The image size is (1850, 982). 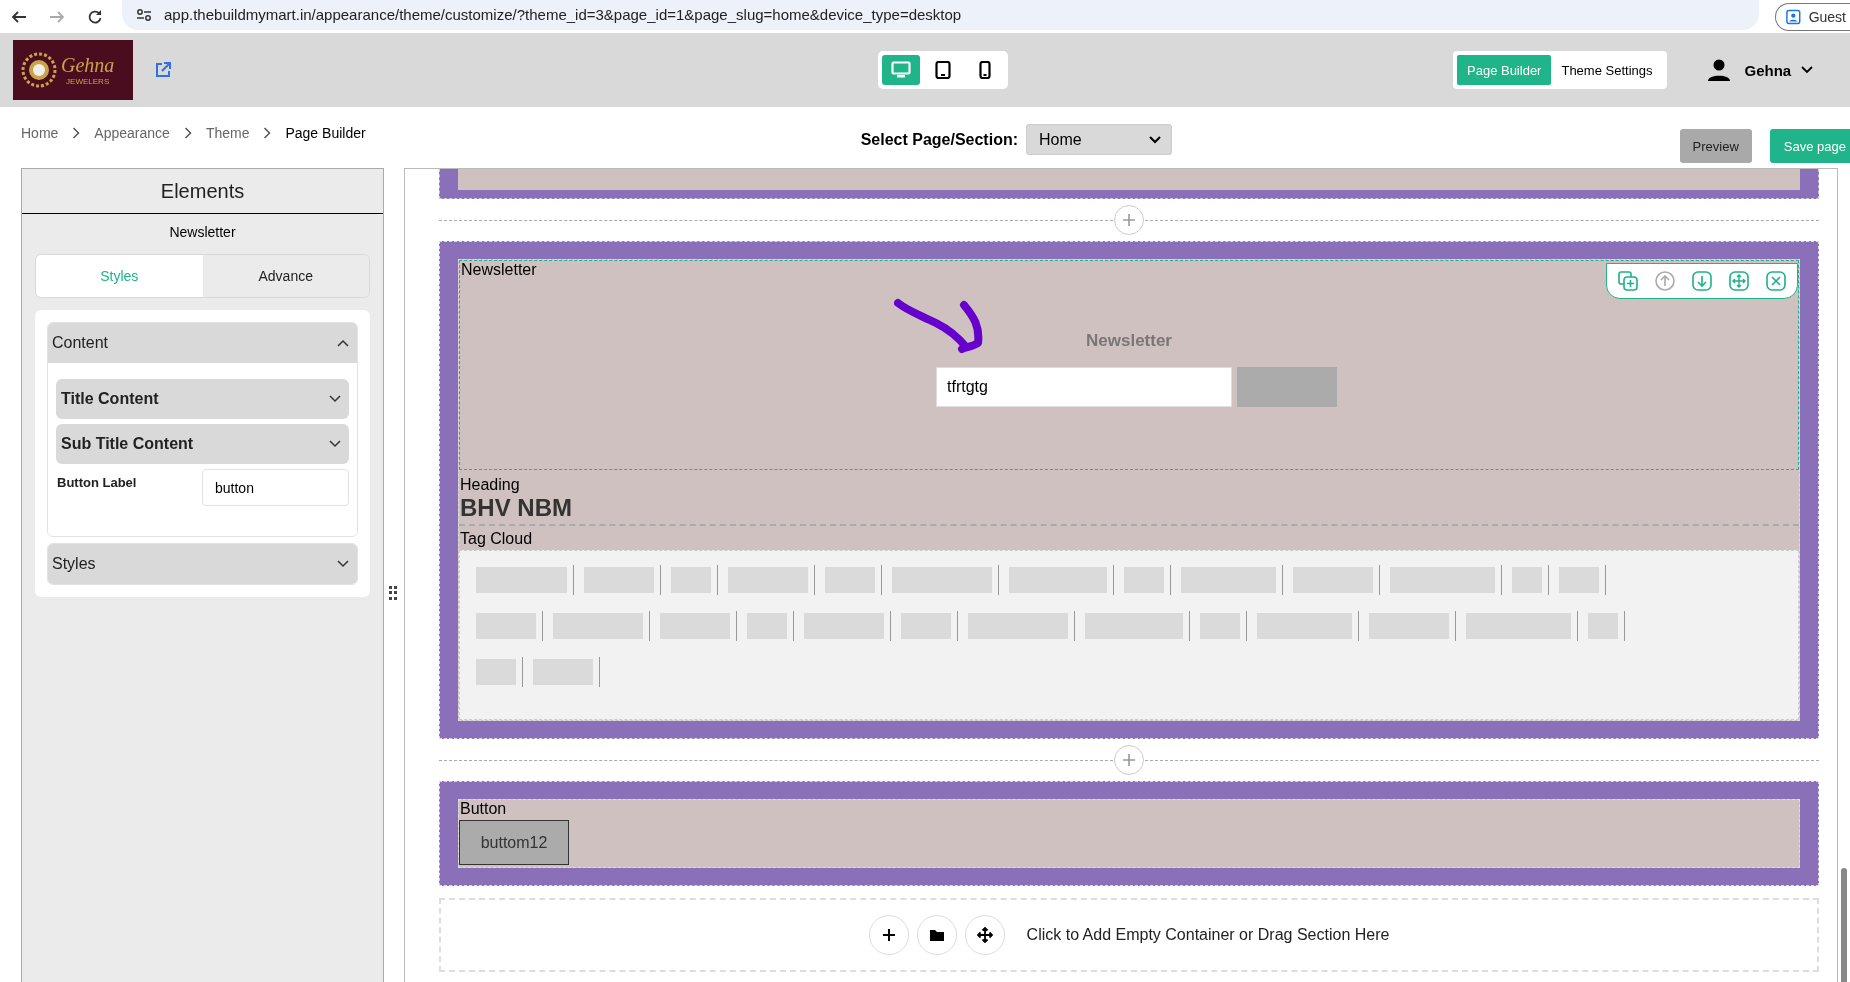 What do you see at coordinates (1129, 498) in the screenshot?
I see `content-block: Heading BHV NBM` at bounding box center [1129, 498].